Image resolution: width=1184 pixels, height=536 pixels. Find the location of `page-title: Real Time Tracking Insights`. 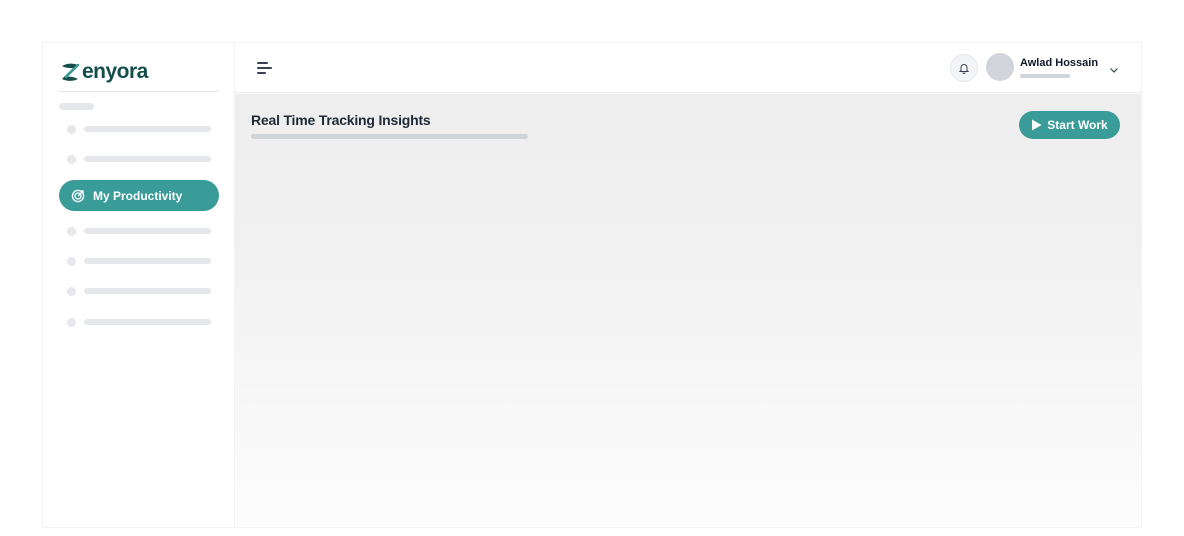

page-title: Real Time Tracking Insights is located at coordinates (341, 120).